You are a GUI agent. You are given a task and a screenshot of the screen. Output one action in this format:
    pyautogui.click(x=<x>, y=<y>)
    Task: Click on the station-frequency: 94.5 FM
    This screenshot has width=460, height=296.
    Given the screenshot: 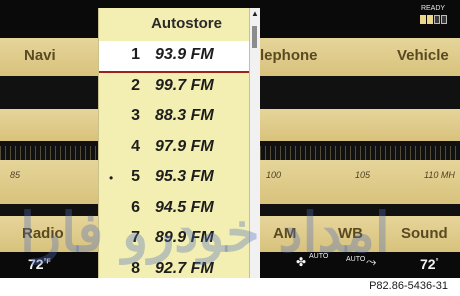 What is the action you would take?
    pyautogui.click(x=184, y=207)
    